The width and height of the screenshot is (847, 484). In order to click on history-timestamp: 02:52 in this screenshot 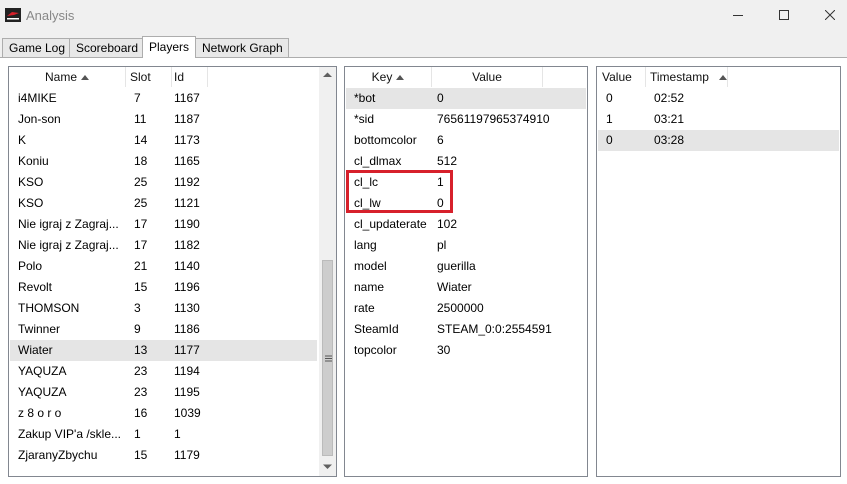, I will do `click(669, 98)`.